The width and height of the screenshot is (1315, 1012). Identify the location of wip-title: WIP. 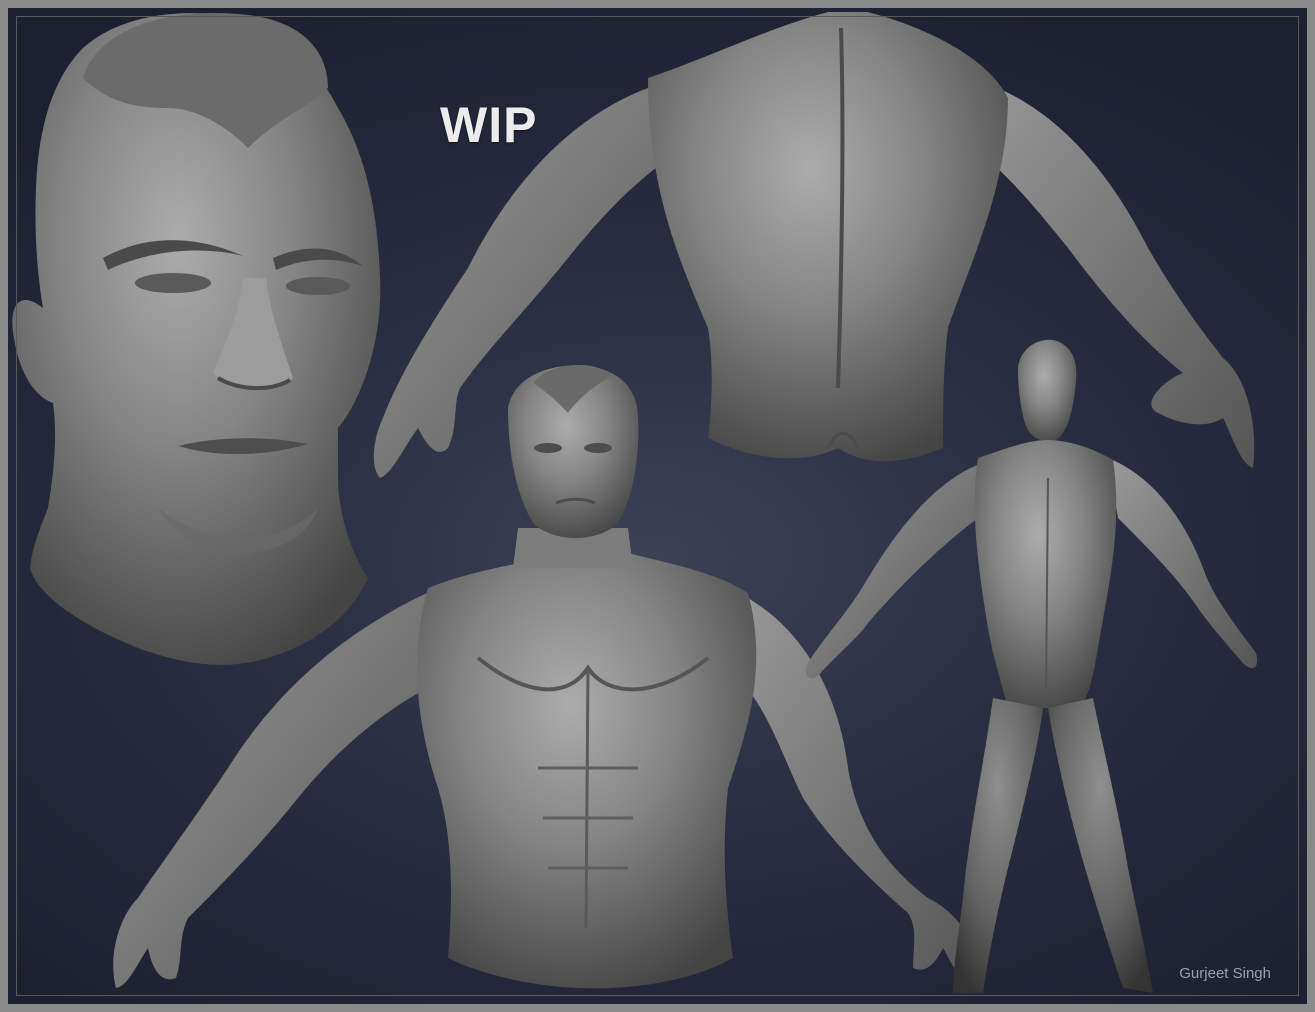
(489, 125).